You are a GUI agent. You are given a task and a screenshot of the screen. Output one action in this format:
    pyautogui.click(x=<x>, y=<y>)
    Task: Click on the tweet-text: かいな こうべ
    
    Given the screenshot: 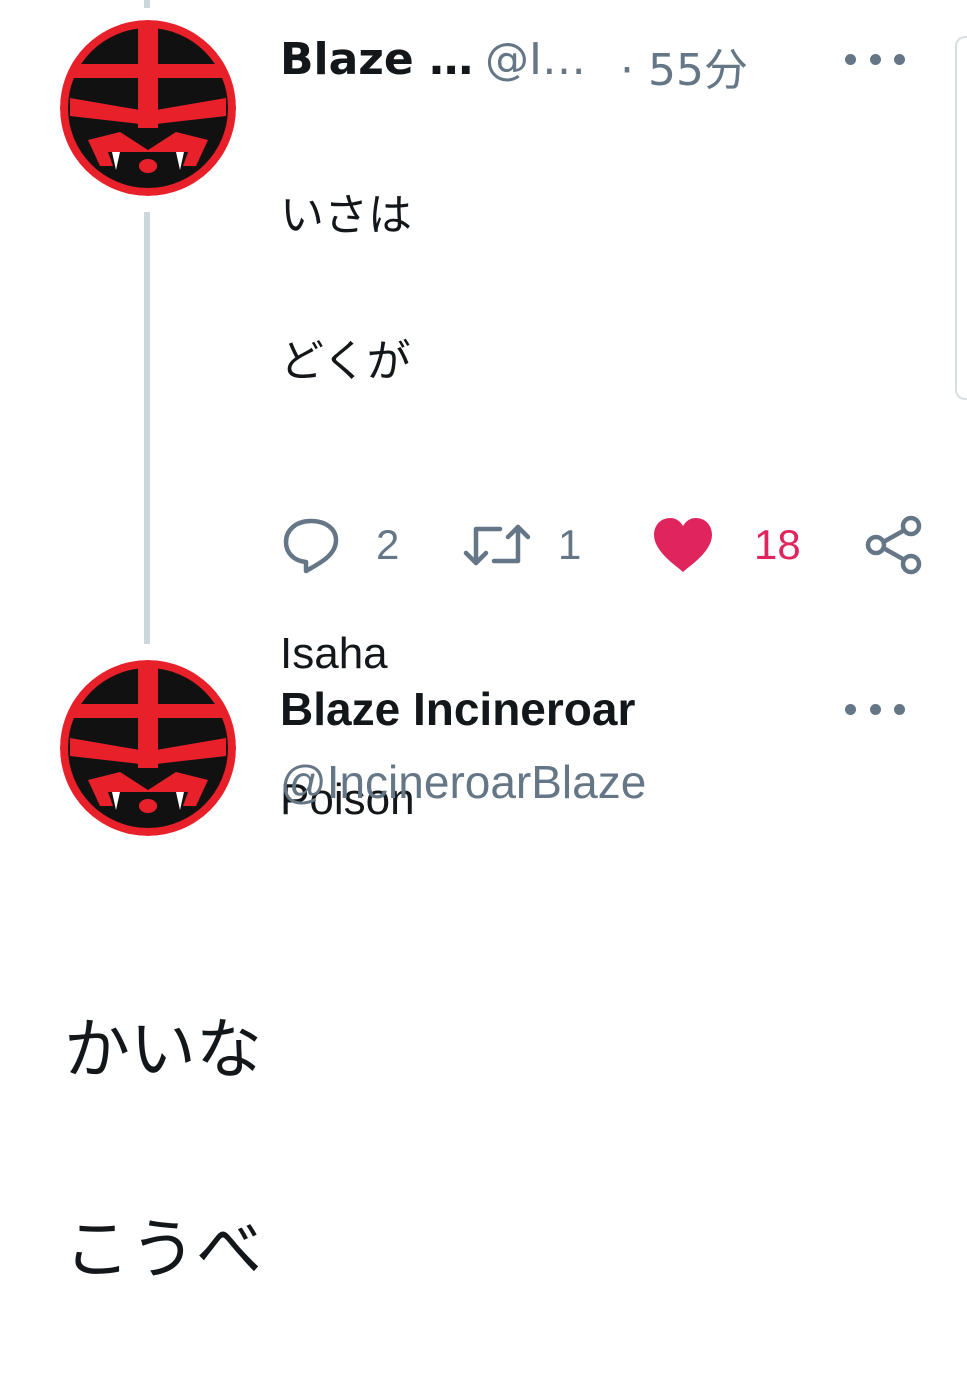 What is the action you would take?
    pyautogui.click(x=163, y=1150)
    